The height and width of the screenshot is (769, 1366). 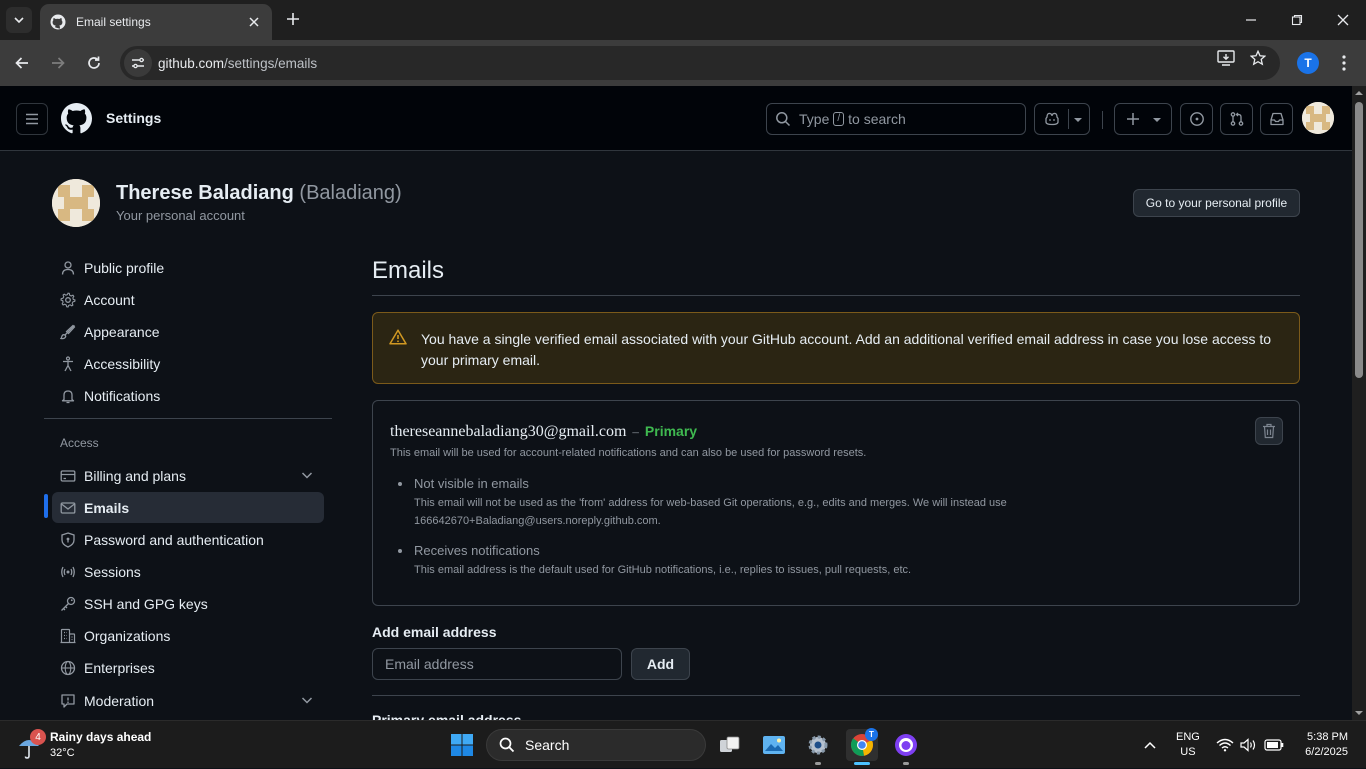 I want to click on sidebar-item-moderation: Moderation, so click(x=188, y=700).